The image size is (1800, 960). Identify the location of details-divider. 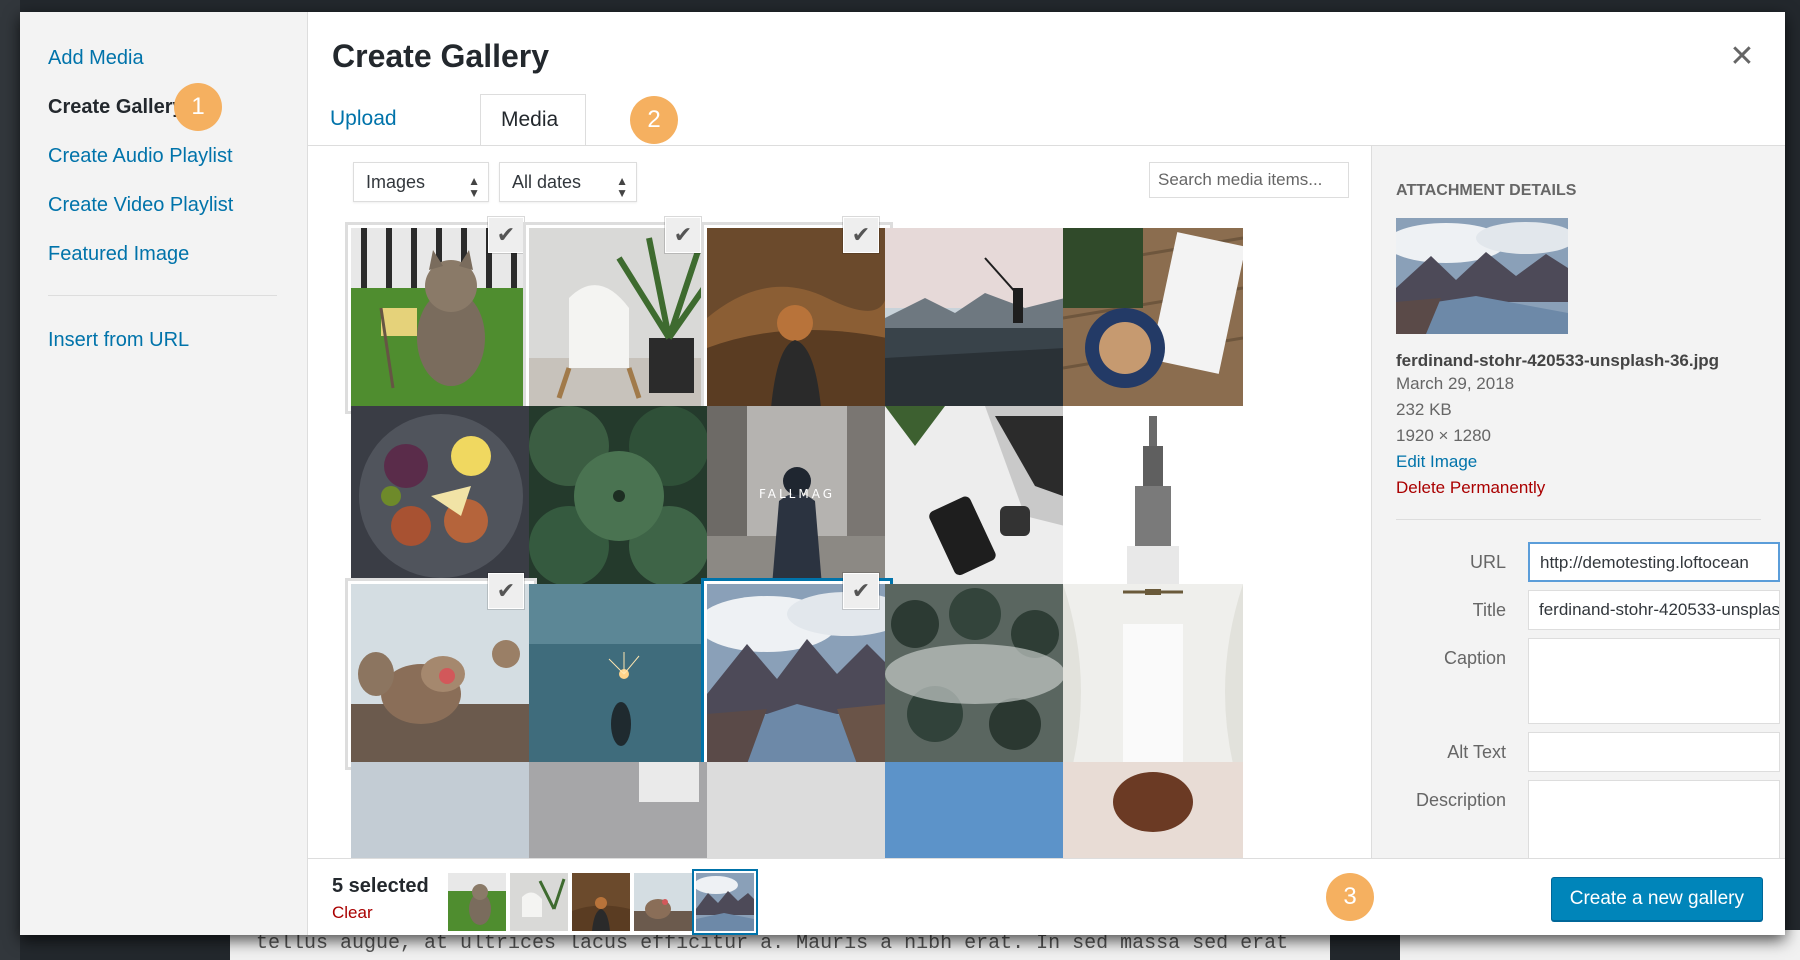
(1578, 519).